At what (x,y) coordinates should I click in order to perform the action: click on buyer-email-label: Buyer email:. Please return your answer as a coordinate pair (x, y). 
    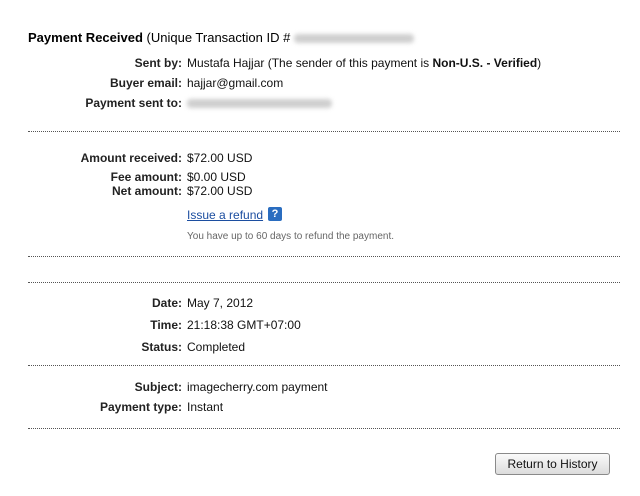
    Looking at the image, I should click on (145, 83).